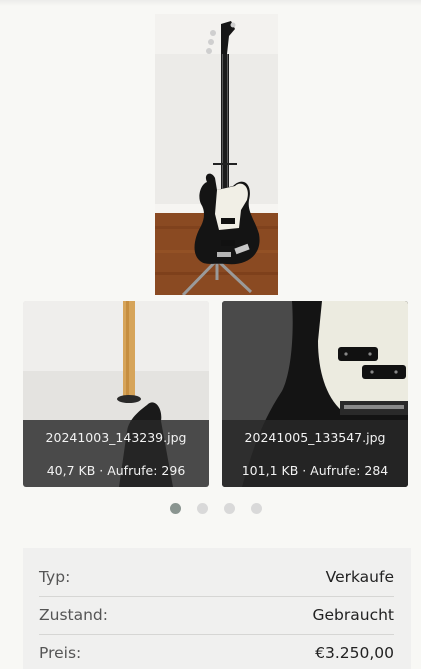  Describe the element at coordinates (60, 653) in the screenshot. I see `detail-label: Preis:` at that location.